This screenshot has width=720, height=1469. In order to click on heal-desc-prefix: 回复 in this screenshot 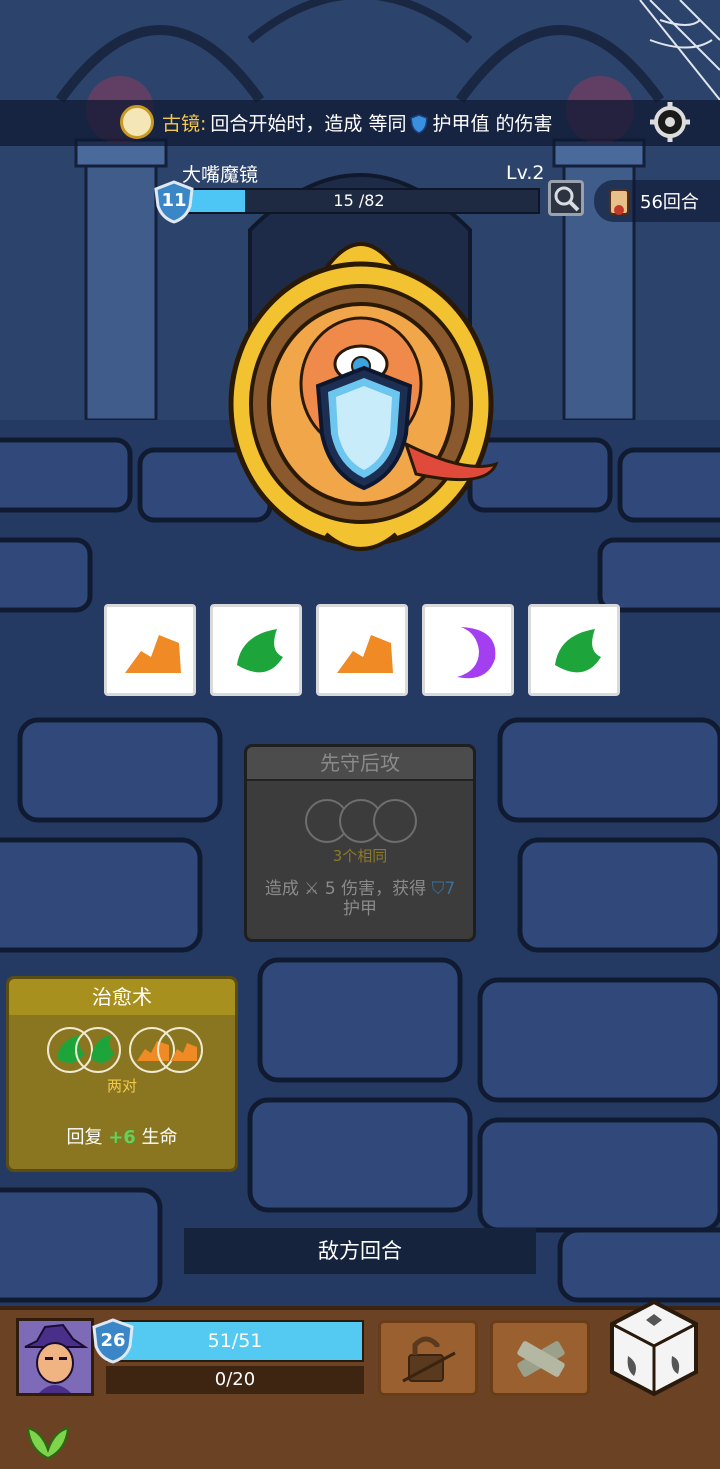, I will do `click(84, 1137)`.